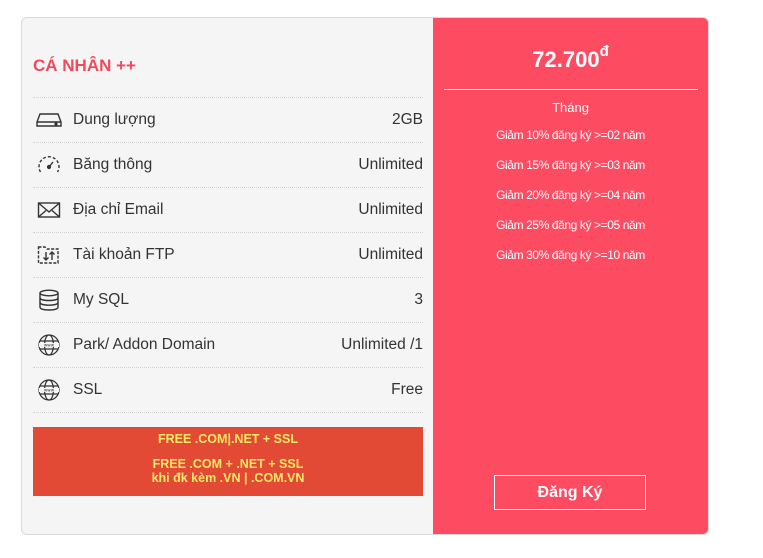  I want to click on spec-row-ftp: Tài khoản FTP Unlimited, so click(228, 254).